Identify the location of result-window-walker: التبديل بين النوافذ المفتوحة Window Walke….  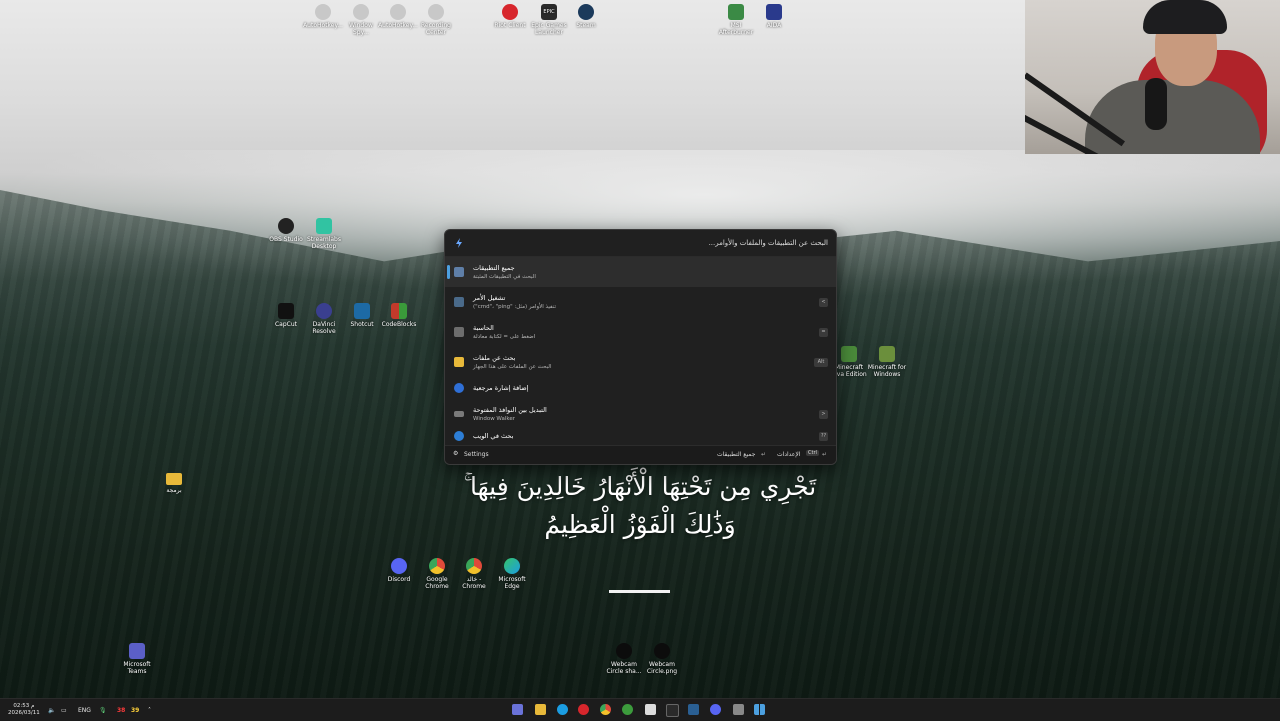
(640, 414).